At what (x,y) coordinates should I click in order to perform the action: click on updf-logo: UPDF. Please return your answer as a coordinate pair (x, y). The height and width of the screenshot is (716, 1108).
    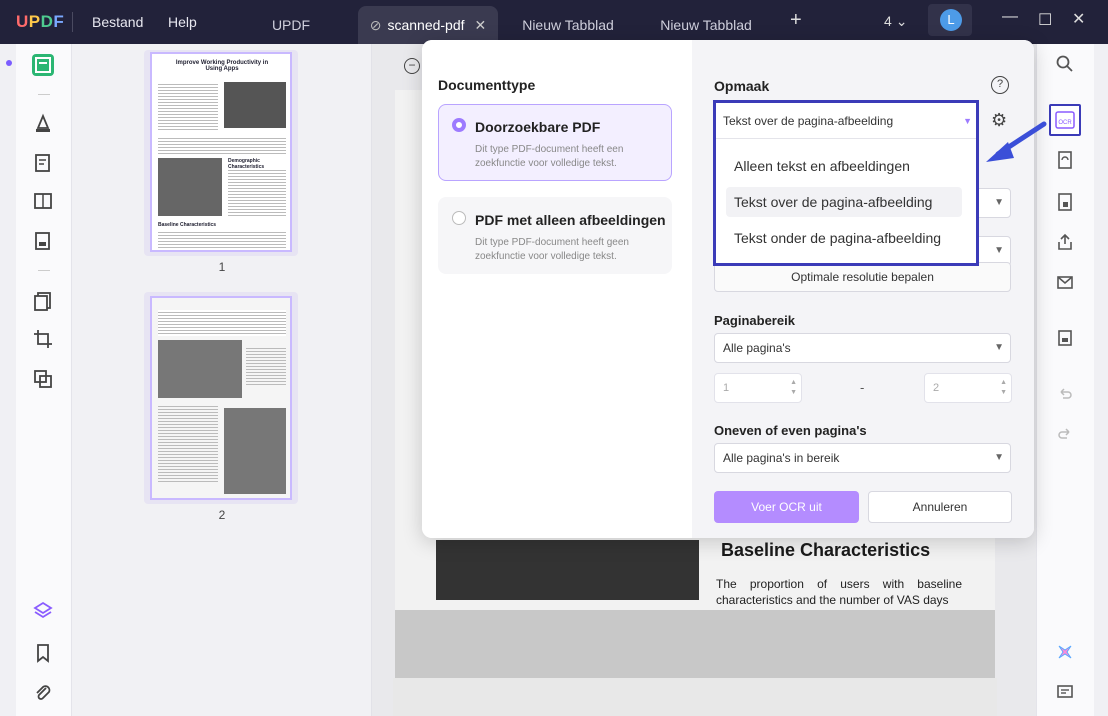
    Looking at the image, I should click on (40, 21).